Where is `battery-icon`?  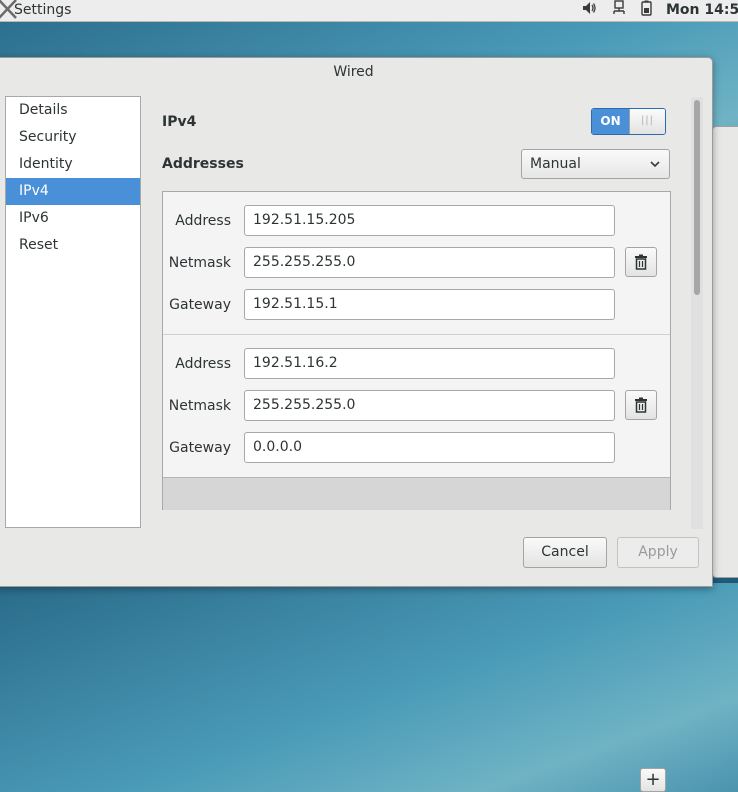
battery-icon is located at coordinates (646, 8).